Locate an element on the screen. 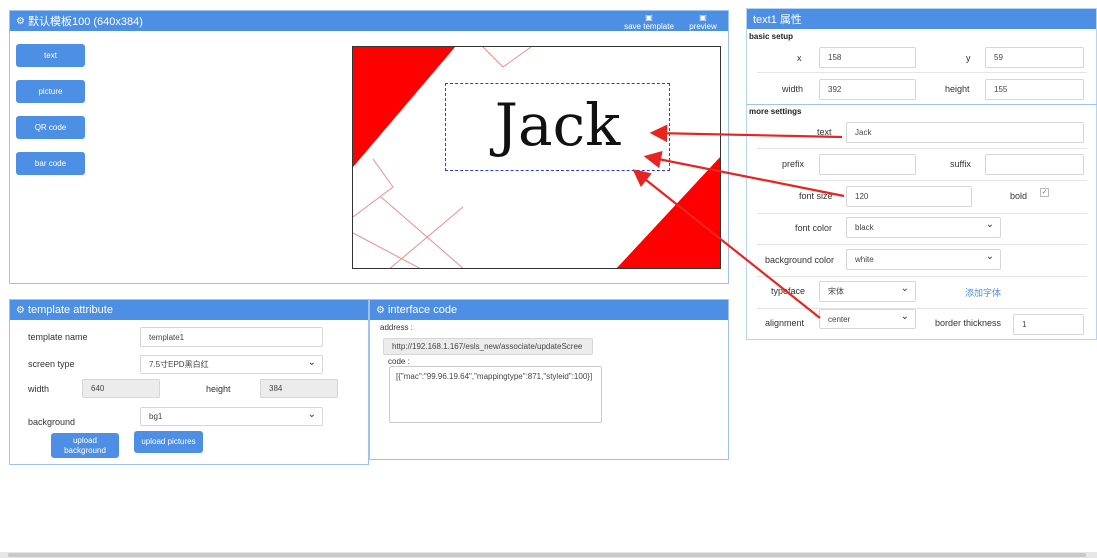 Image resolution: width=1097 pixels, height=558 pixels. text-element-selection: Jack is located at coordinates (557, 127).